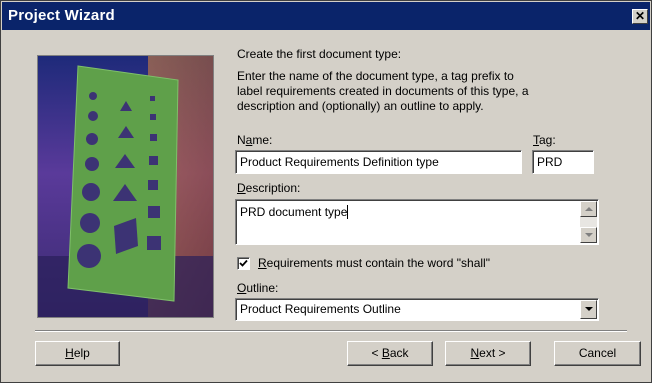 This screenshot has width=652, height=383. I want to click on back-button: < Back, so click(390, 353).